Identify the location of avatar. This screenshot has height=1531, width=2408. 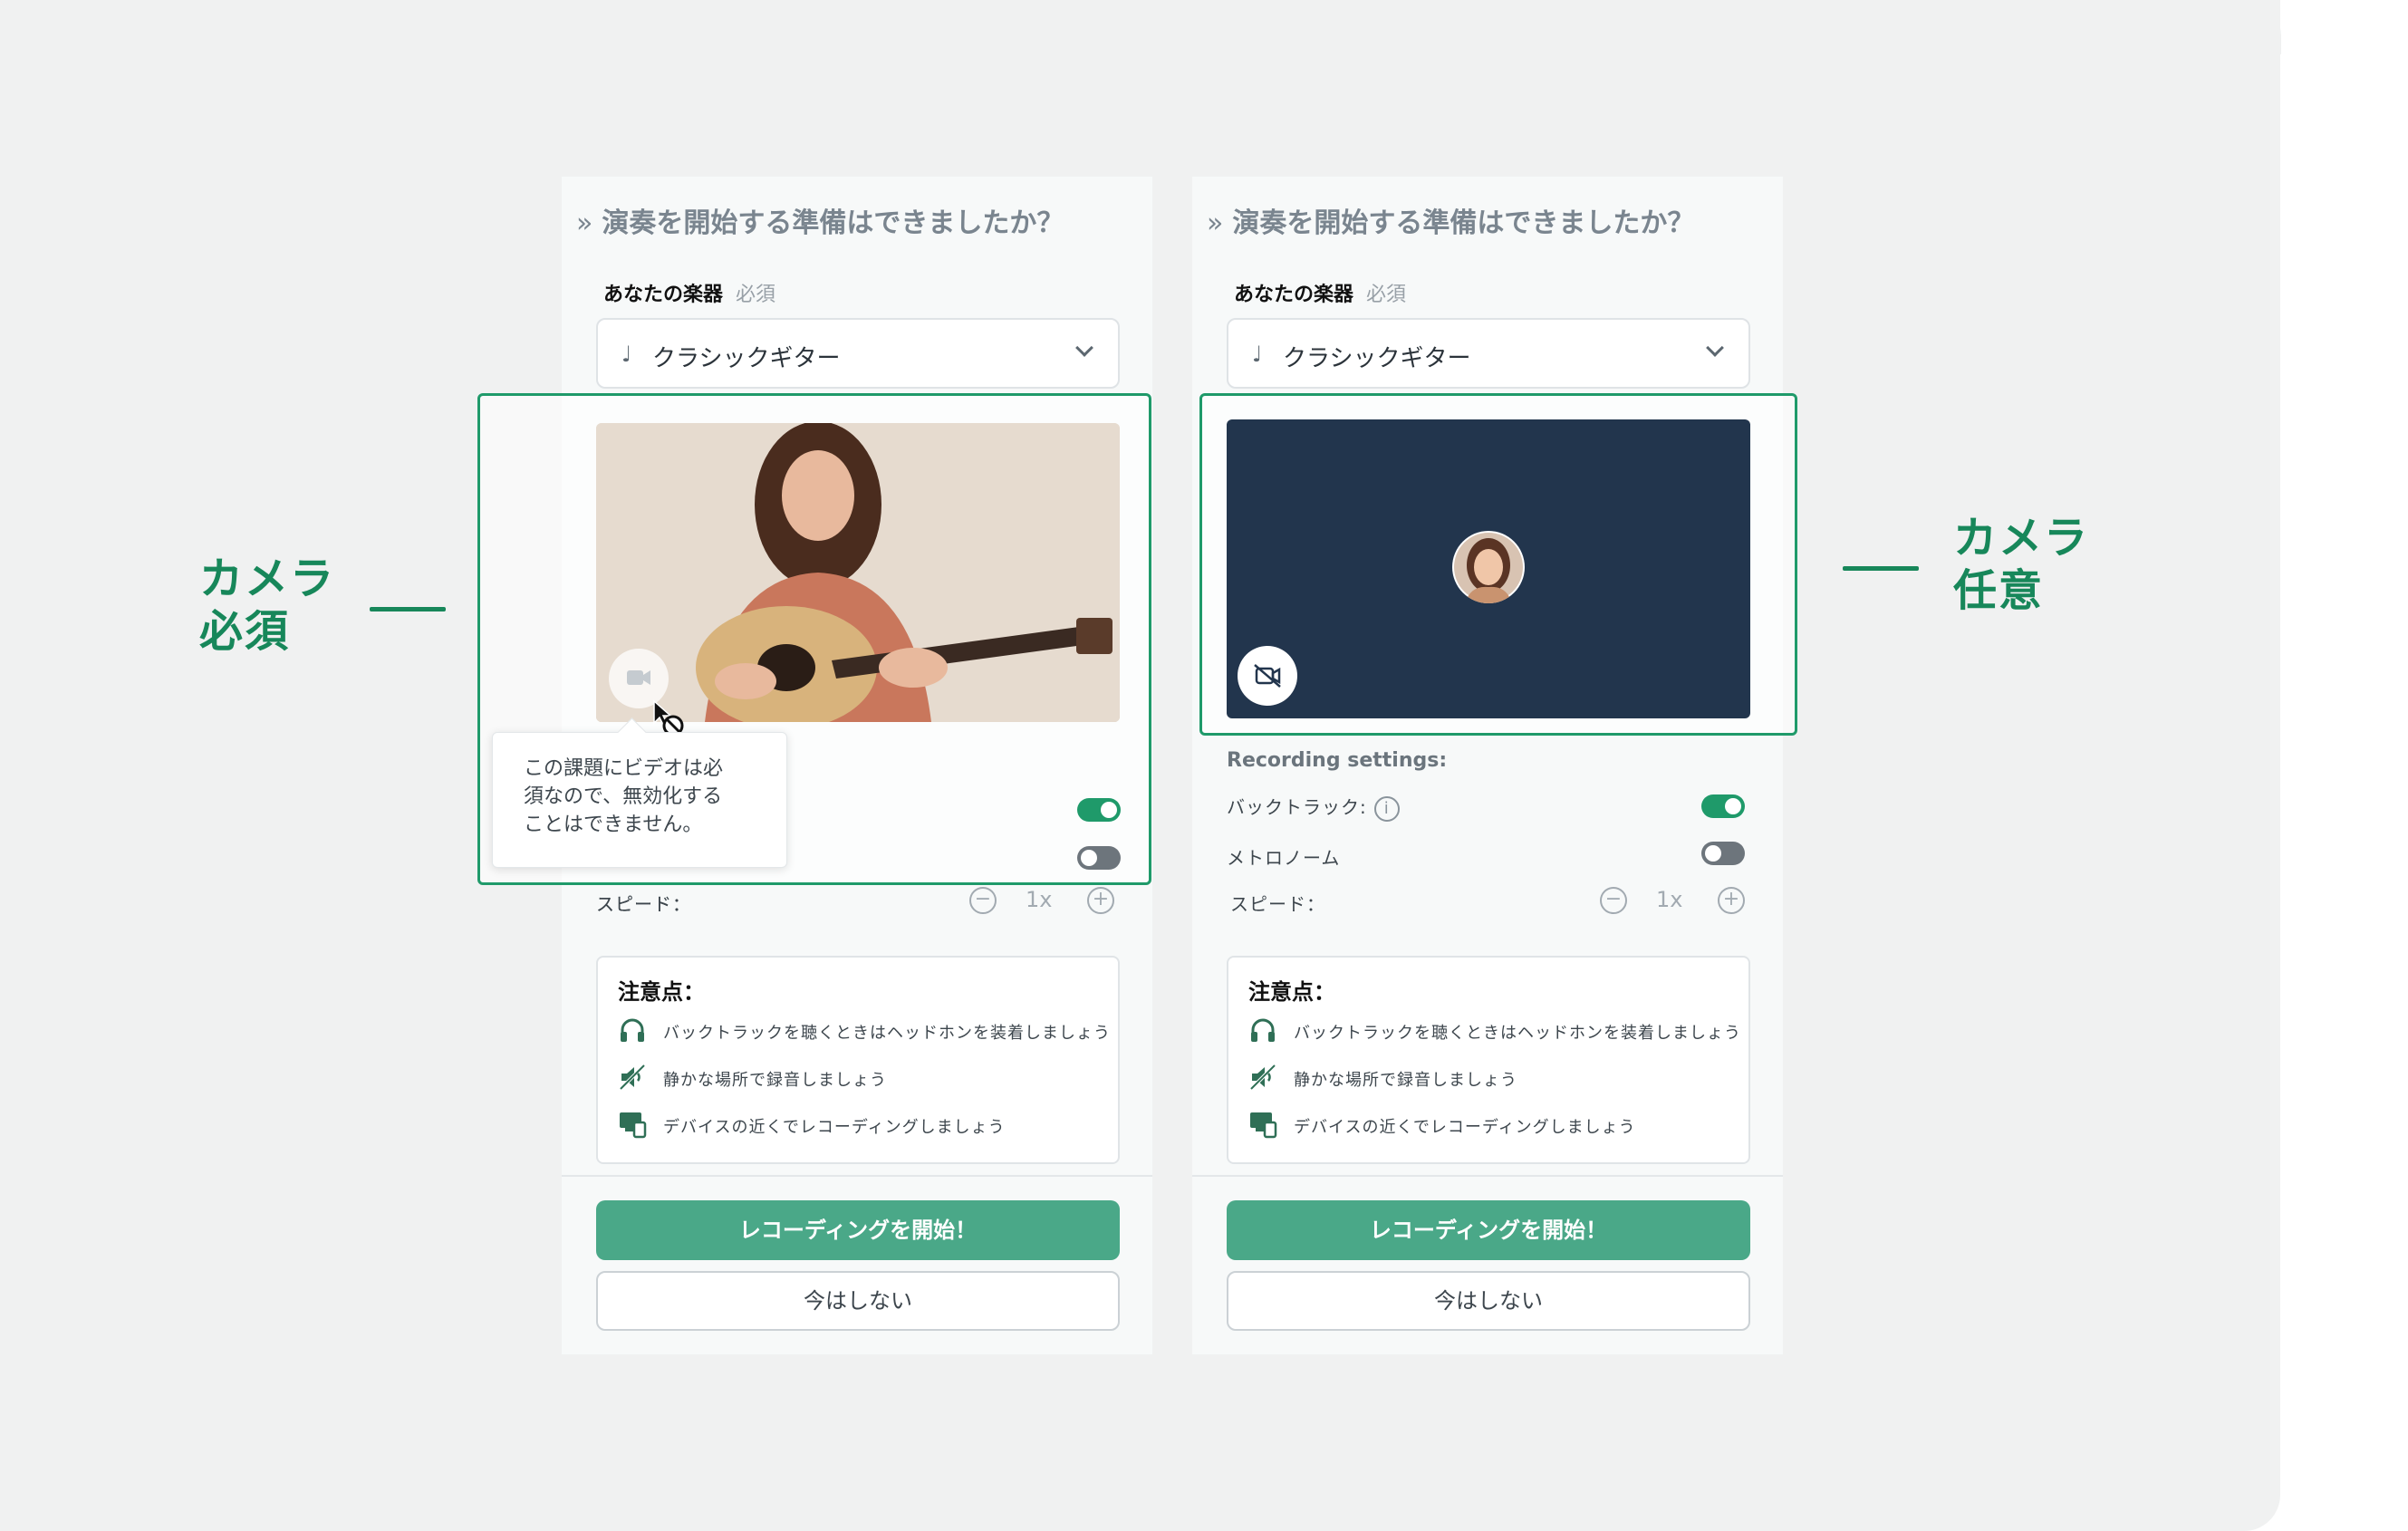
(1488, 567).